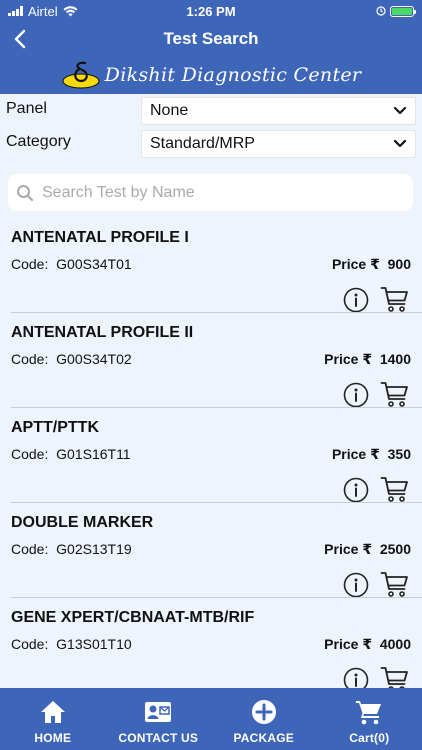 The width and height of the screenshot is (422, 750). What do you see at coordinates (94, 359) in the screenshot?
I see `test-code-value: G00S34T02` at bounding box center [94, 359].